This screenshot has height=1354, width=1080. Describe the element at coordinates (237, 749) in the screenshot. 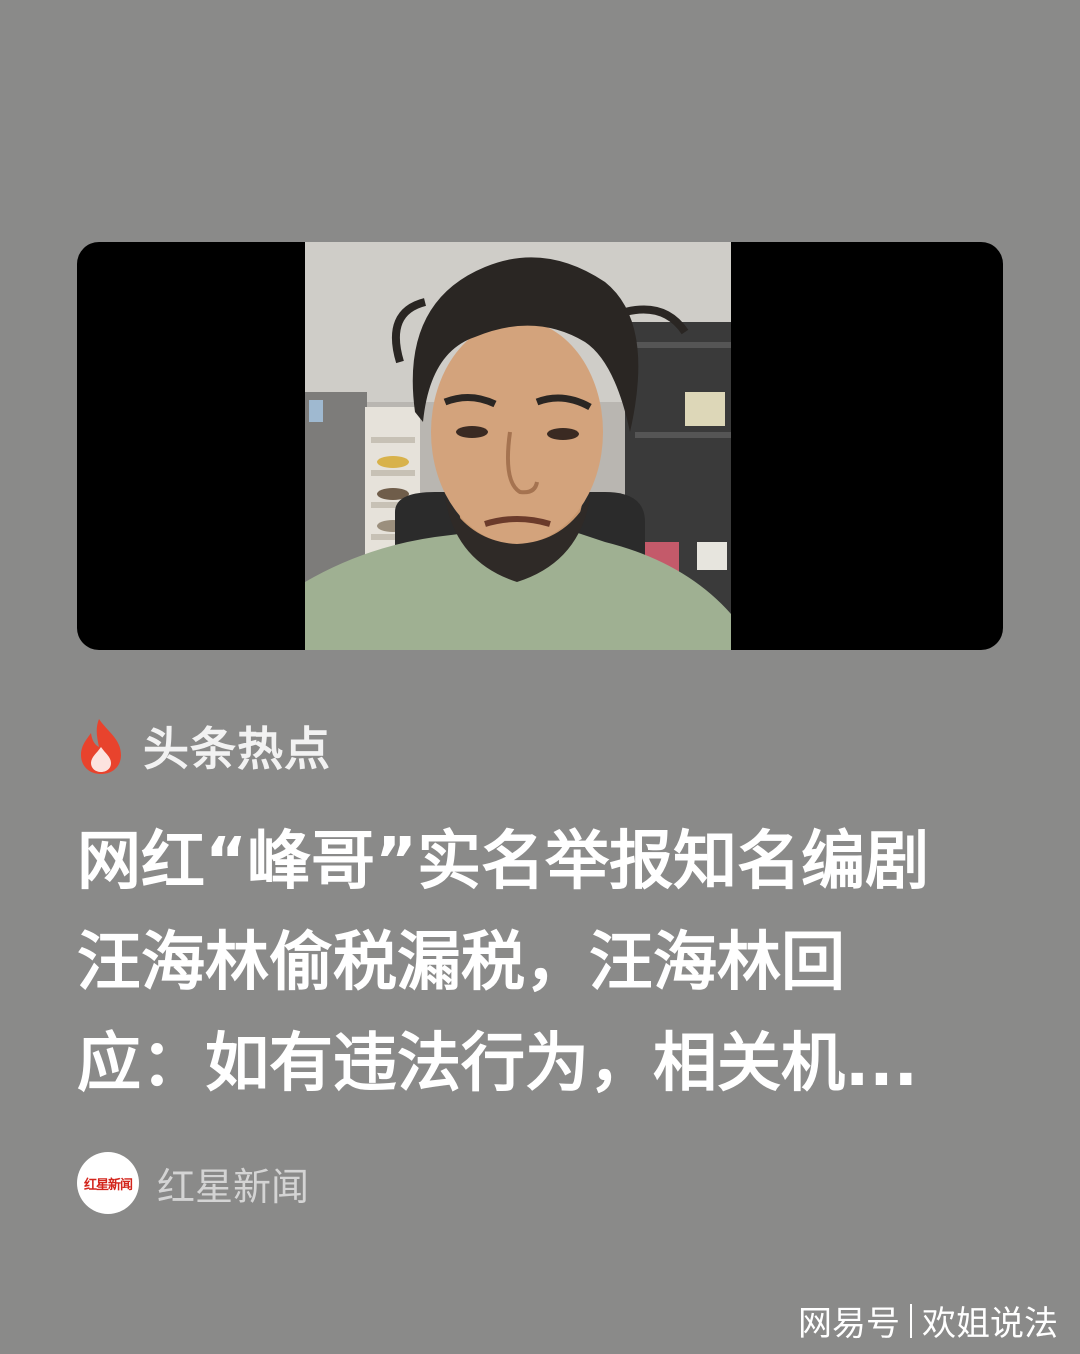

I see `hot-topics-label: 头条热点` at that location.